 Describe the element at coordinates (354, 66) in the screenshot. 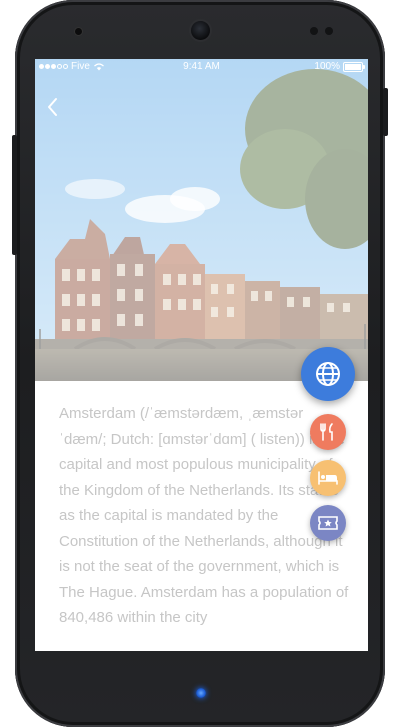

I see `battery-icon` at that location.